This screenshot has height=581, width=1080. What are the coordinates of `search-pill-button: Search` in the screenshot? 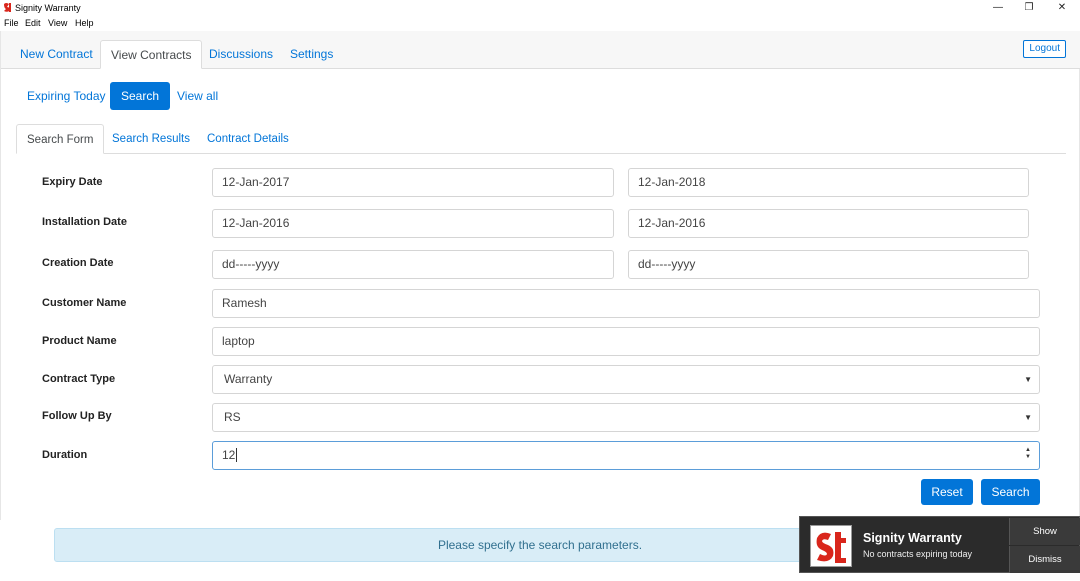 It's located at (140, 96).